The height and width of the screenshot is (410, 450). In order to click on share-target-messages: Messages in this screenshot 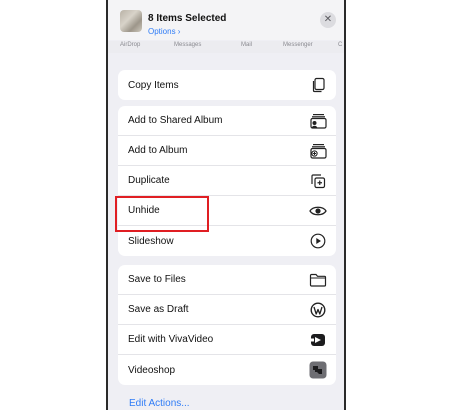, I will do `click(187, 45)`.